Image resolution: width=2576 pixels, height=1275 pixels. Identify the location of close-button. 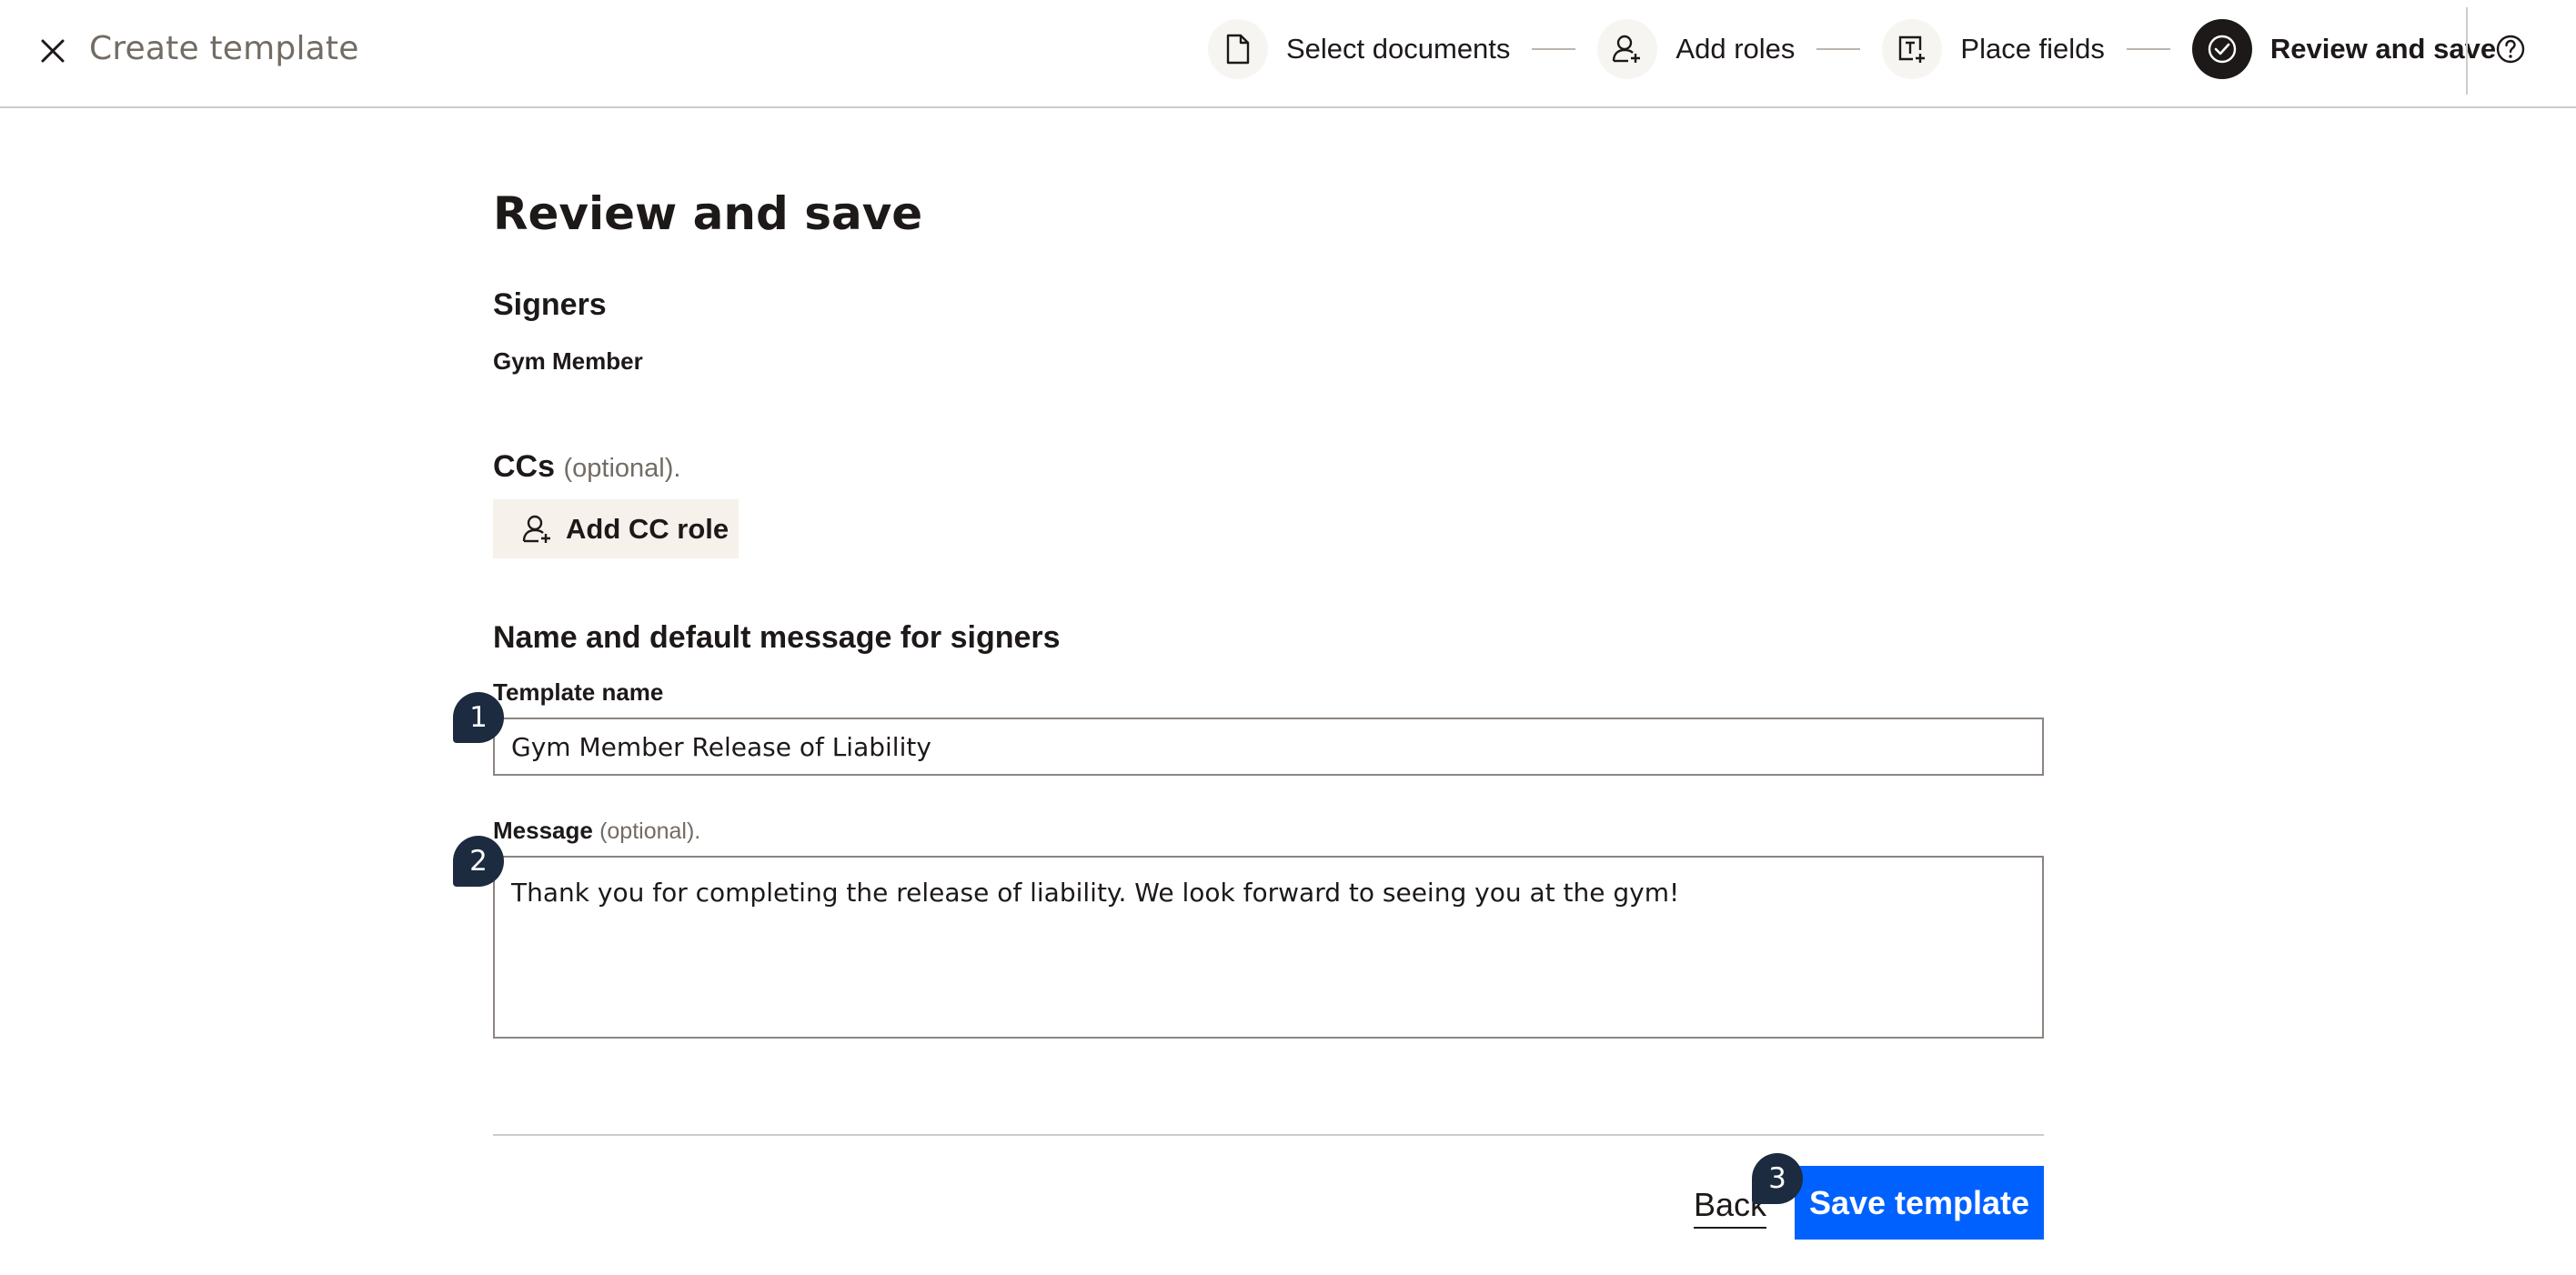
(53, 51).